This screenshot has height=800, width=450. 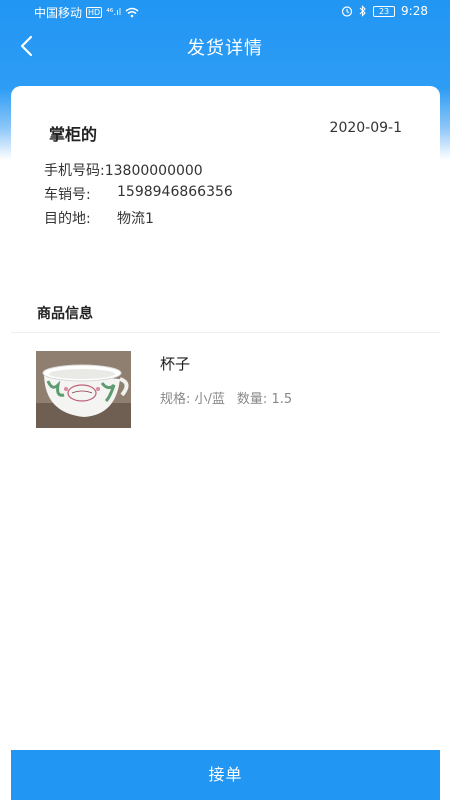 What do you see at coordinates (114, 12) in the screenshot?
I see `cellular-signal-icon: ⁴⁶.ıl` at bounding box center [114, 12].